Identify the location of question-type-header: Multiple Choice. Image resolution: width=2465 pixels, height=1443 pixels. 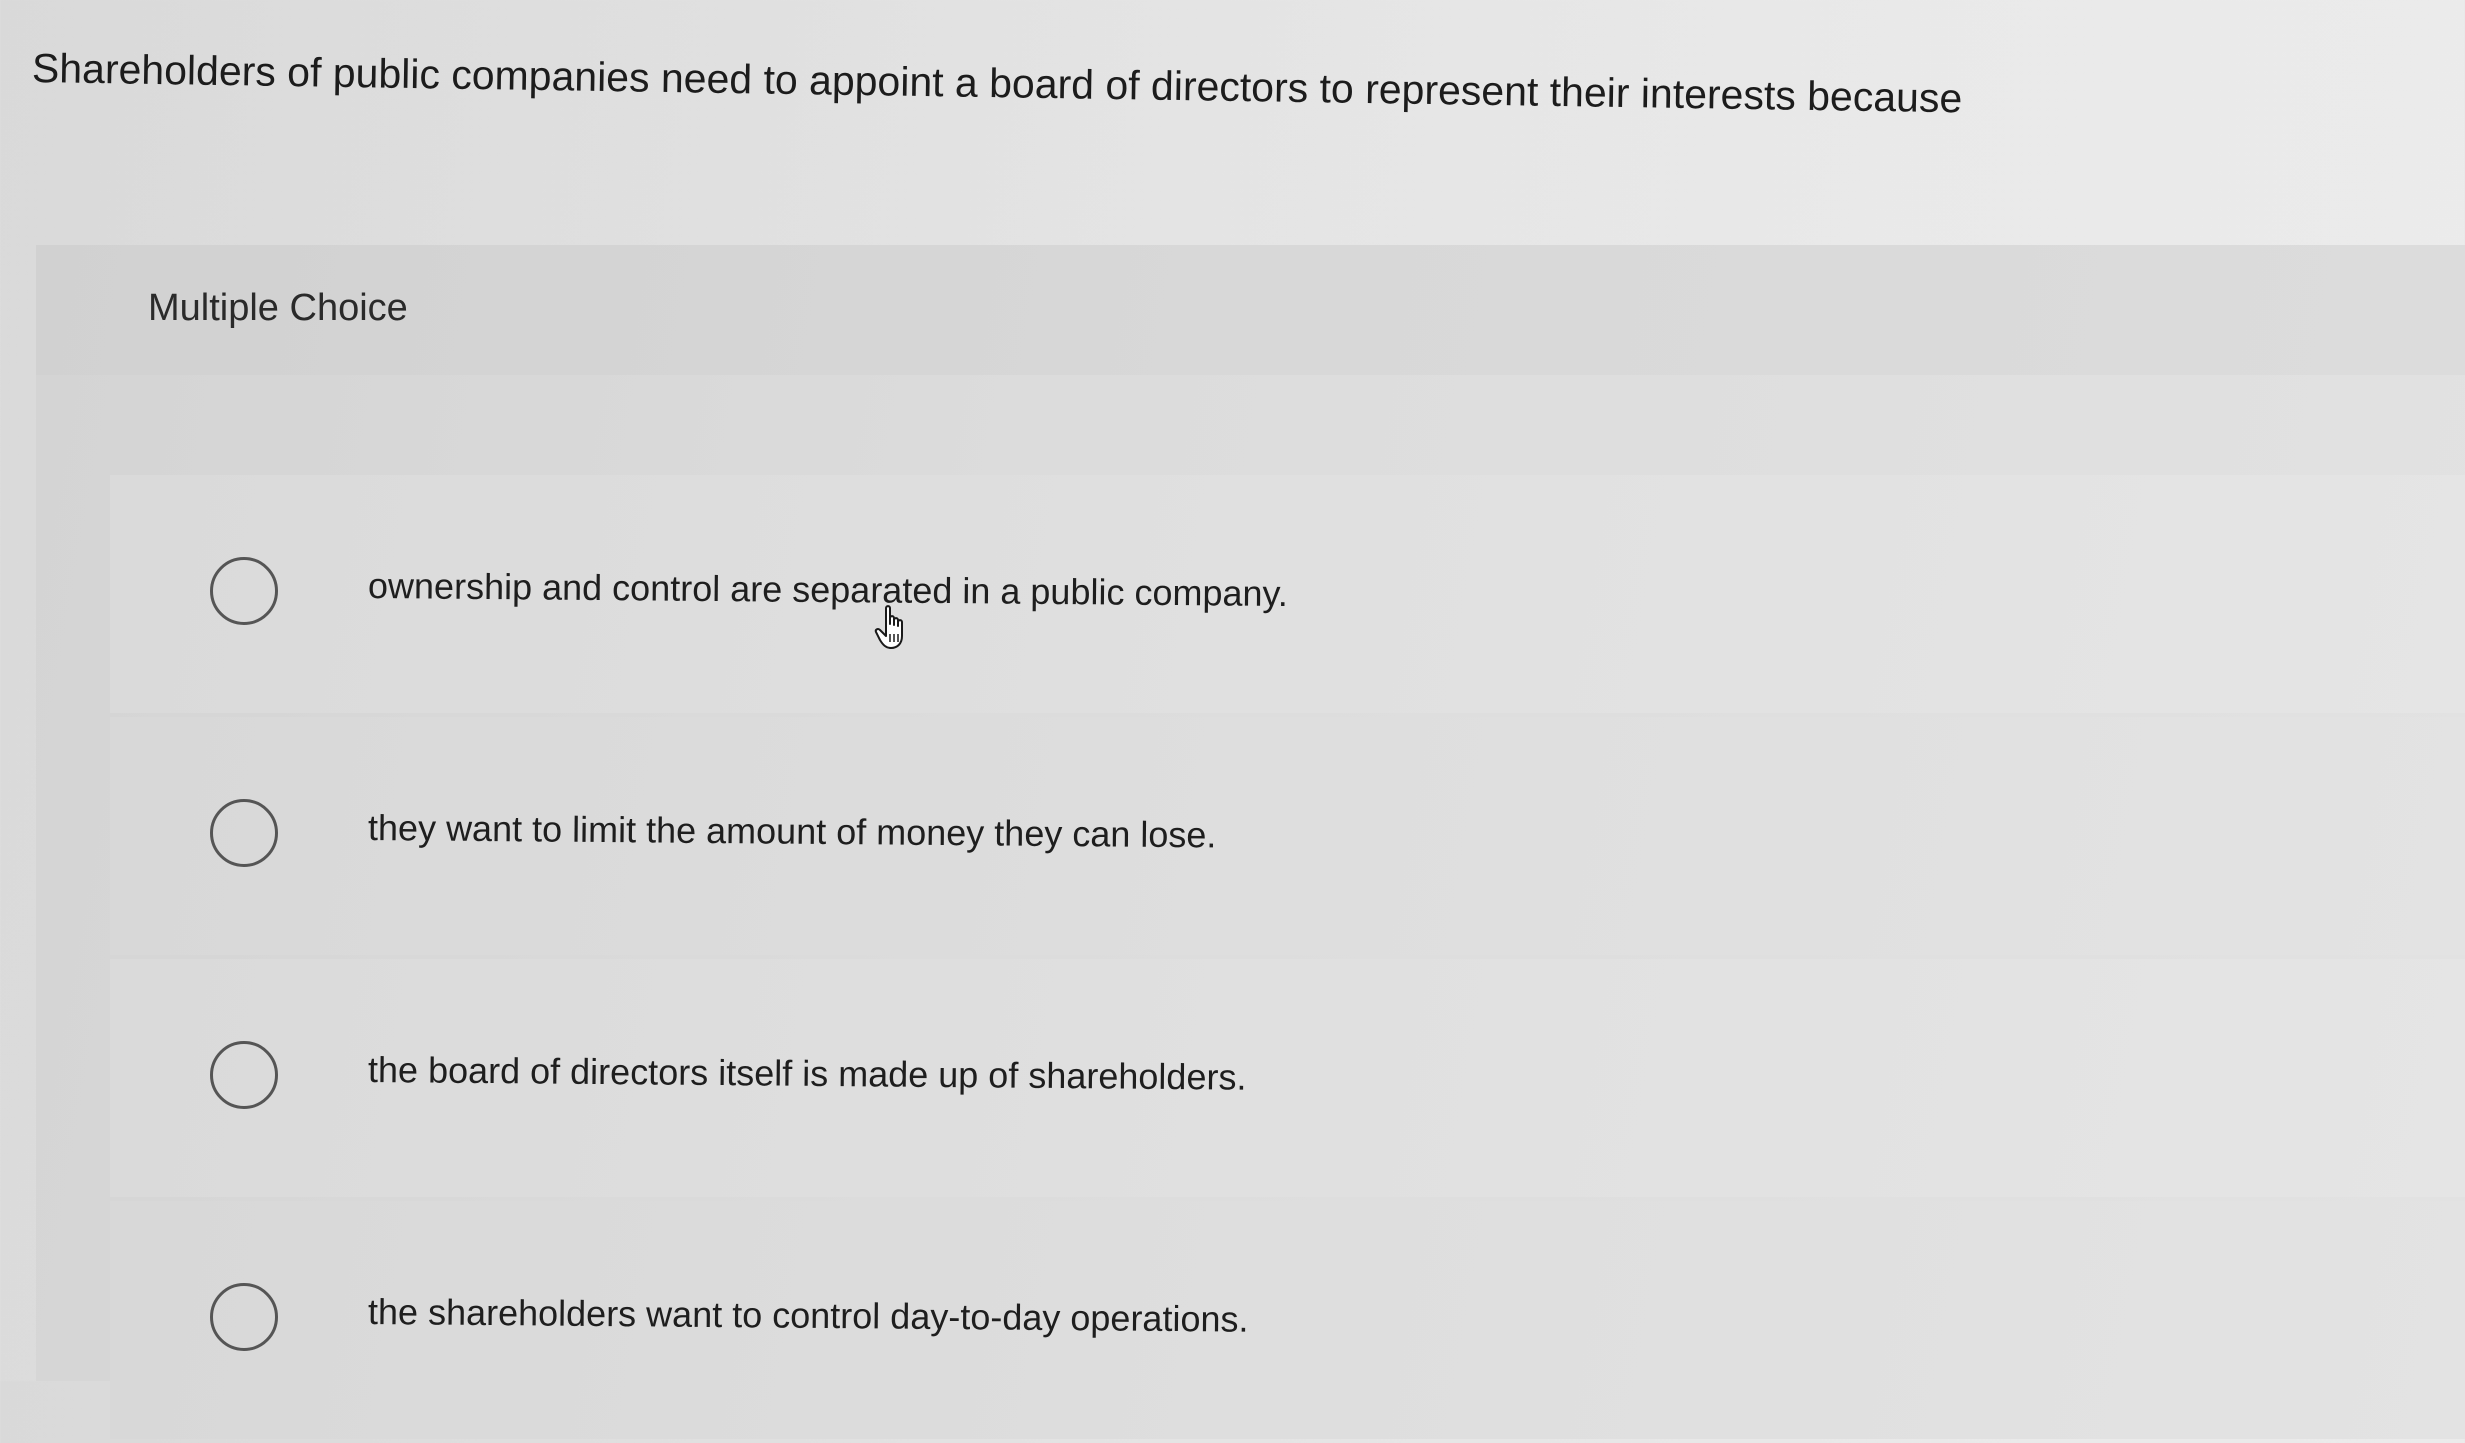
(1250, 310).